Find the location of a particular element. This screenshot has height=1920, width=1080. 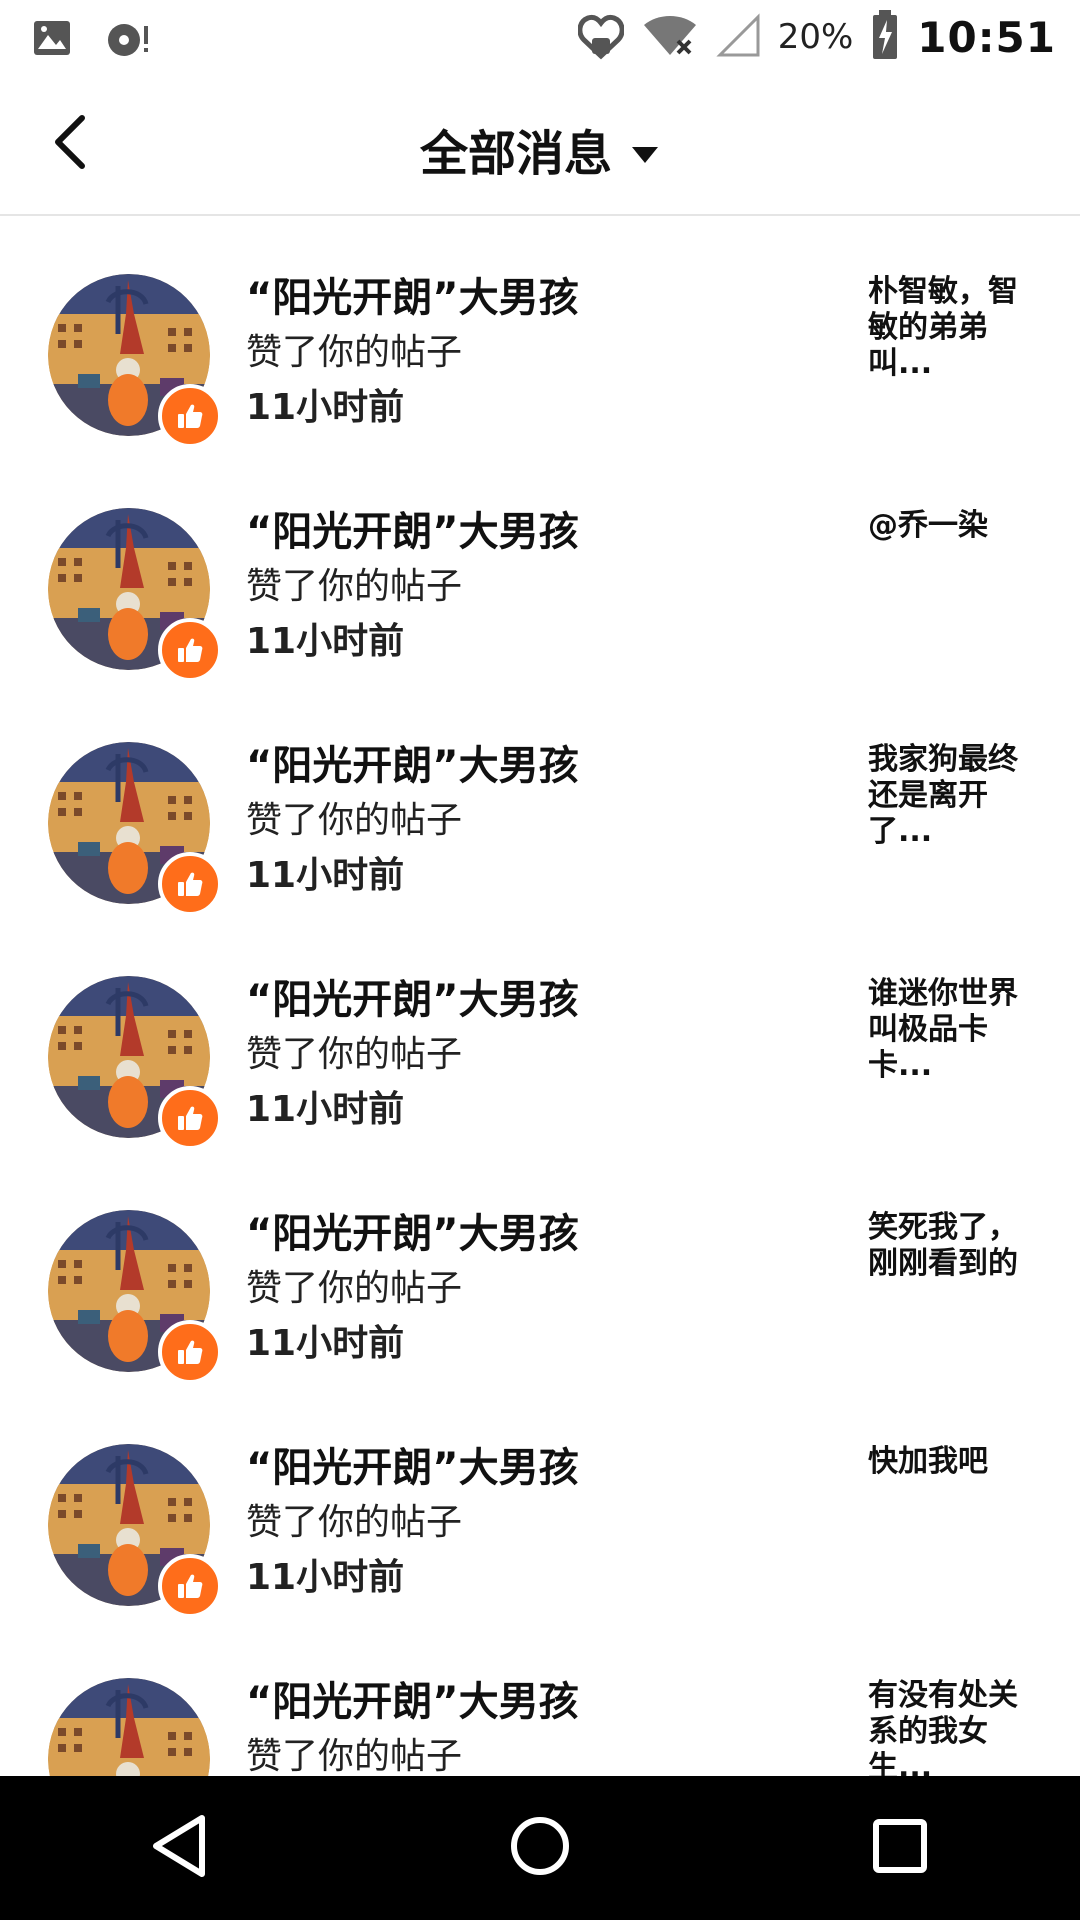

wifi-off-icon is located at coordinates (670, 37).